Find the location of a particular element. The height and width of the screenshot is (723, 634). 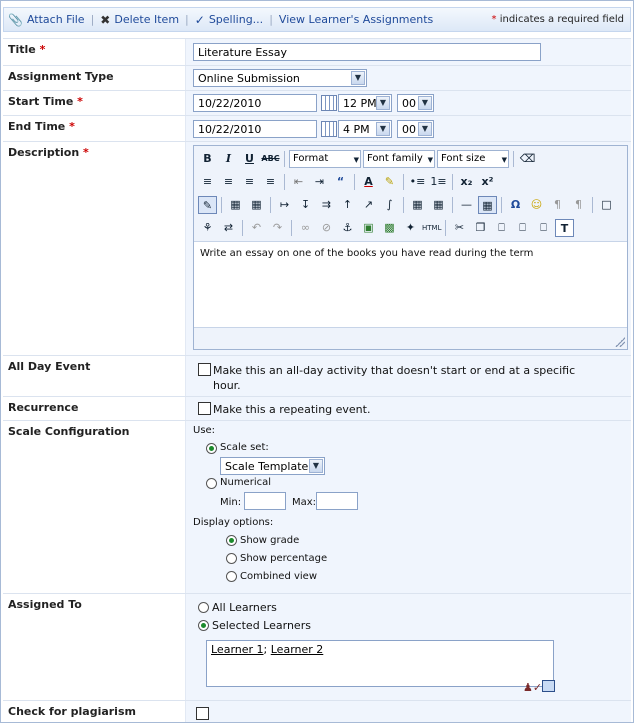

format-dropdown: Format ▼ is located at coordinates (325, 159).